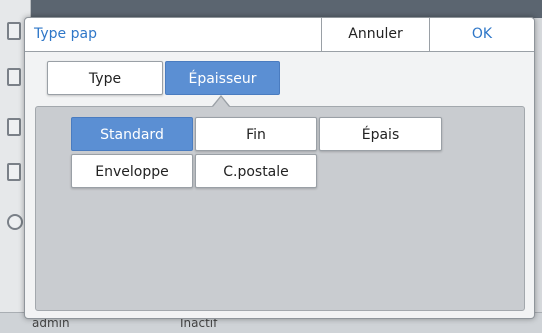 This screenshot has height=333, width=542. Describe the element at coordinates (132, 134) in the screenshot. I see `option-standard: Standard` at that location.